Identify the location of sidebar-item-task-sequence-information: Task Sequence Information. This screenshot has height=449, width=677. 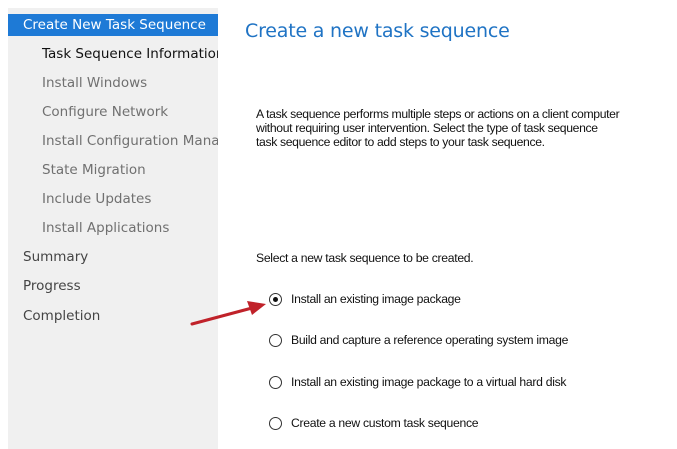
(113, 54).